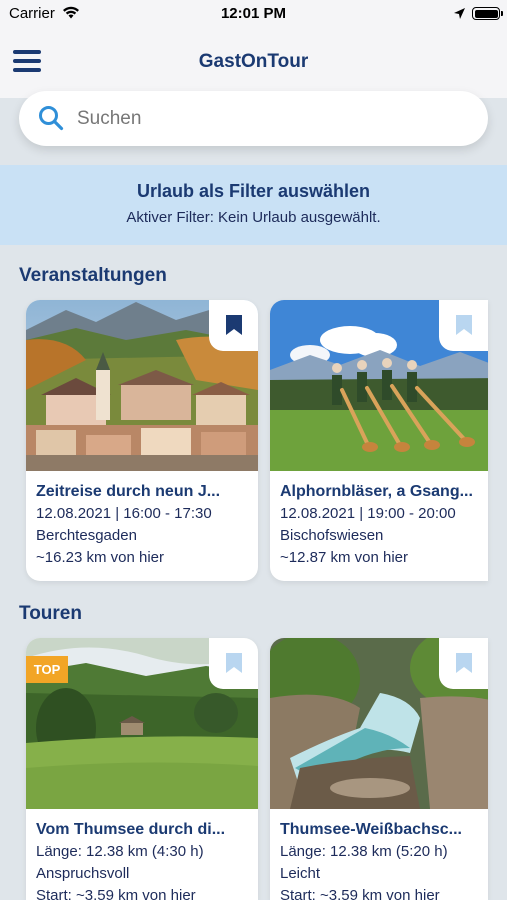 This screenshot has width=507, height=900. Describe the element at coordinates (344, 557) in the screenshot. I see `event-distance: ~12.87 km von hier` at that location.